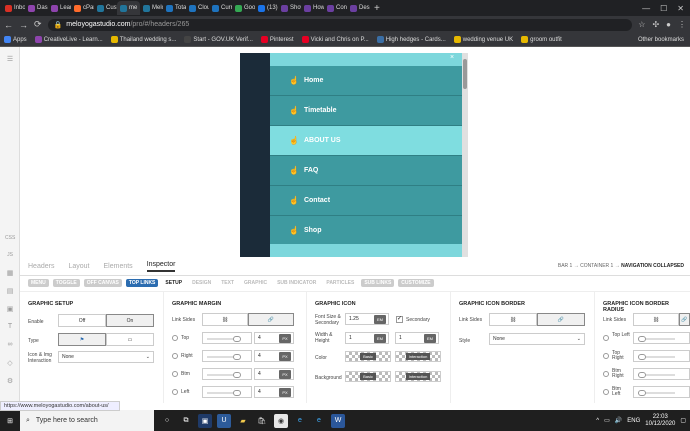 The height and width of the screenshot is (431, 690). What do you see at coordinates (266, 8) in the screenshot?
I see `browser-tab: (13) C` at bounding box center [266, 8].